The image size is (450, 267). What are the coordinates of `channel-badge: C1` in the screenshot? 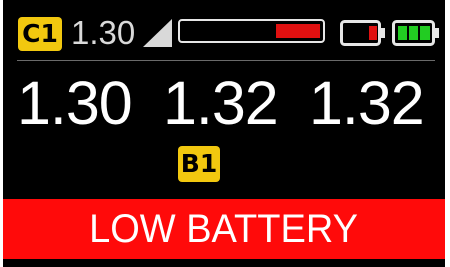 It's located at (40, 34).